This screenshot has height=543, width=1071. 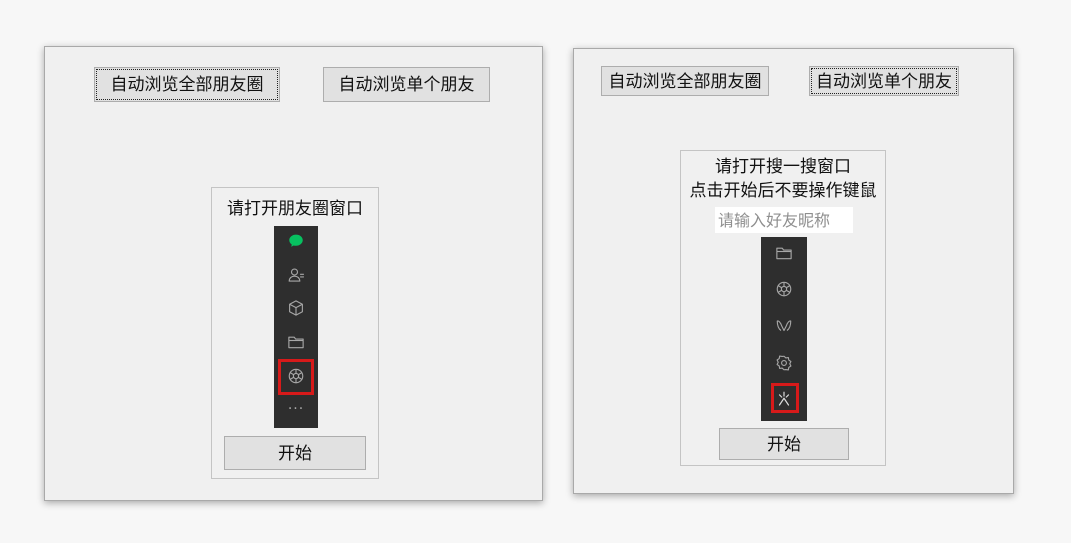 I want to click on box-icon, so click(x=296, y=308).